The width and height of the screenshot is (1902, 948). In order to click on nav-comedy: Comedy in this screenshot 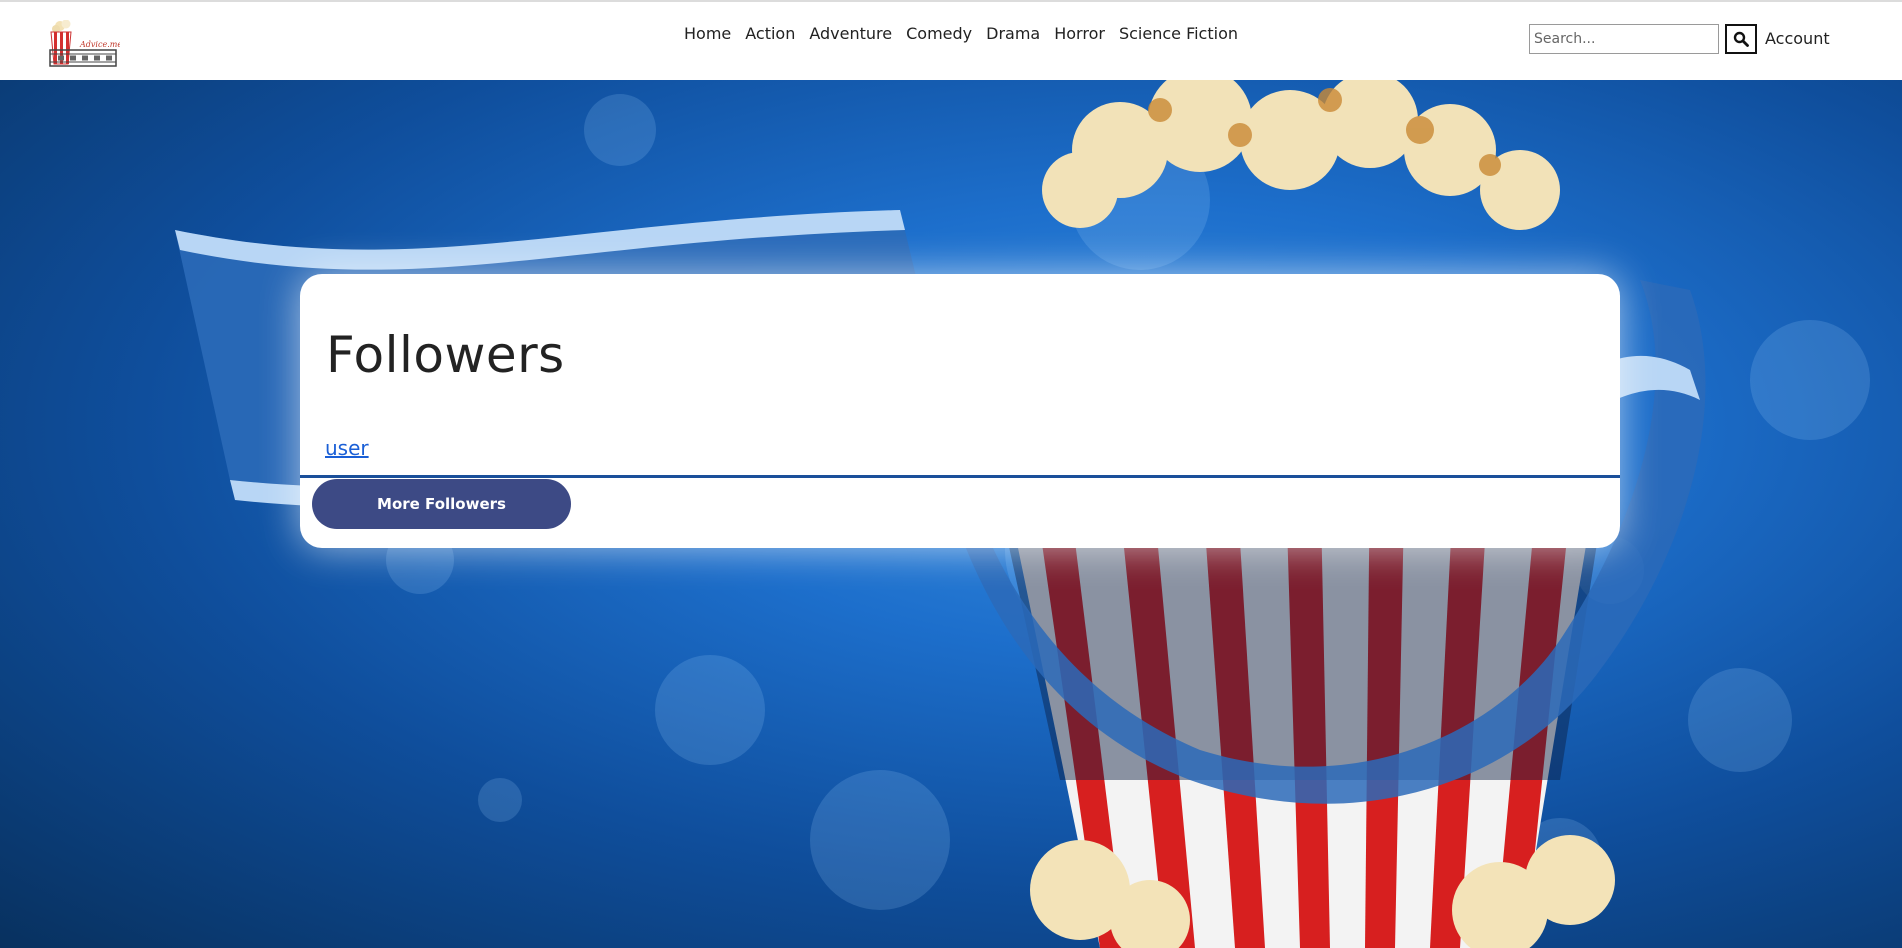, I will do `click(939, 33)`.